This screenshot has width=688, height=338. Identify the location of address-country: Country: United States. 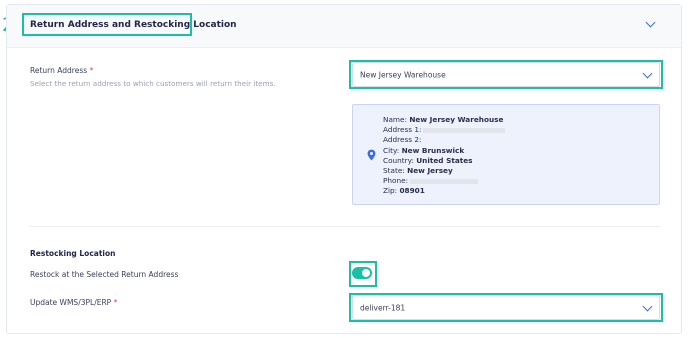
(428, 160).